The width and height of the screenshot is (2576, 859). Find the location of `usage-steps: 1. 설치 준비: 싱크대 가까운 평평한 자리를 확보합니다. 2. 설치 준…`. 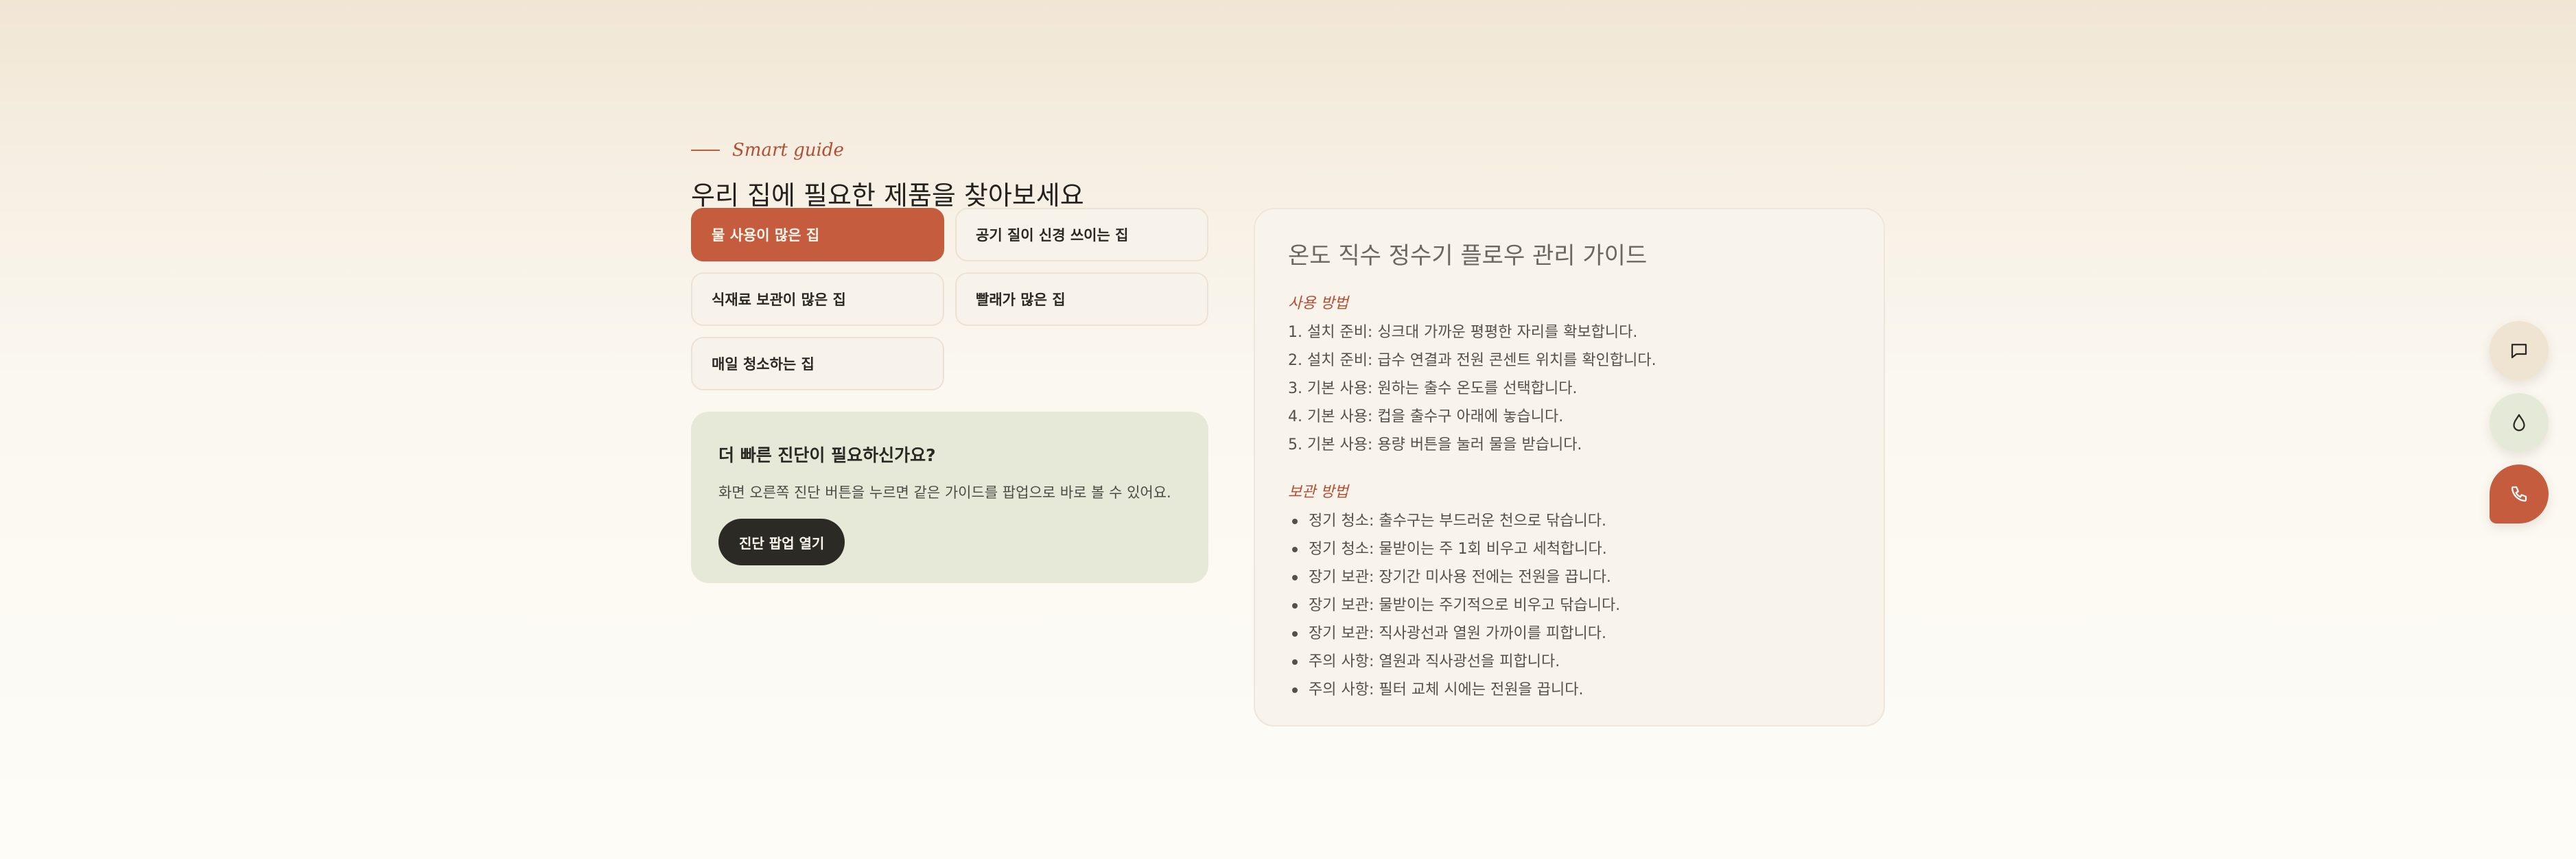

usage-steps: 1. 설치 준비: 싱크대 가까운 평평한 자리를 확보합니다. 2. 설치 준… is located at coordinates (1569, 388).